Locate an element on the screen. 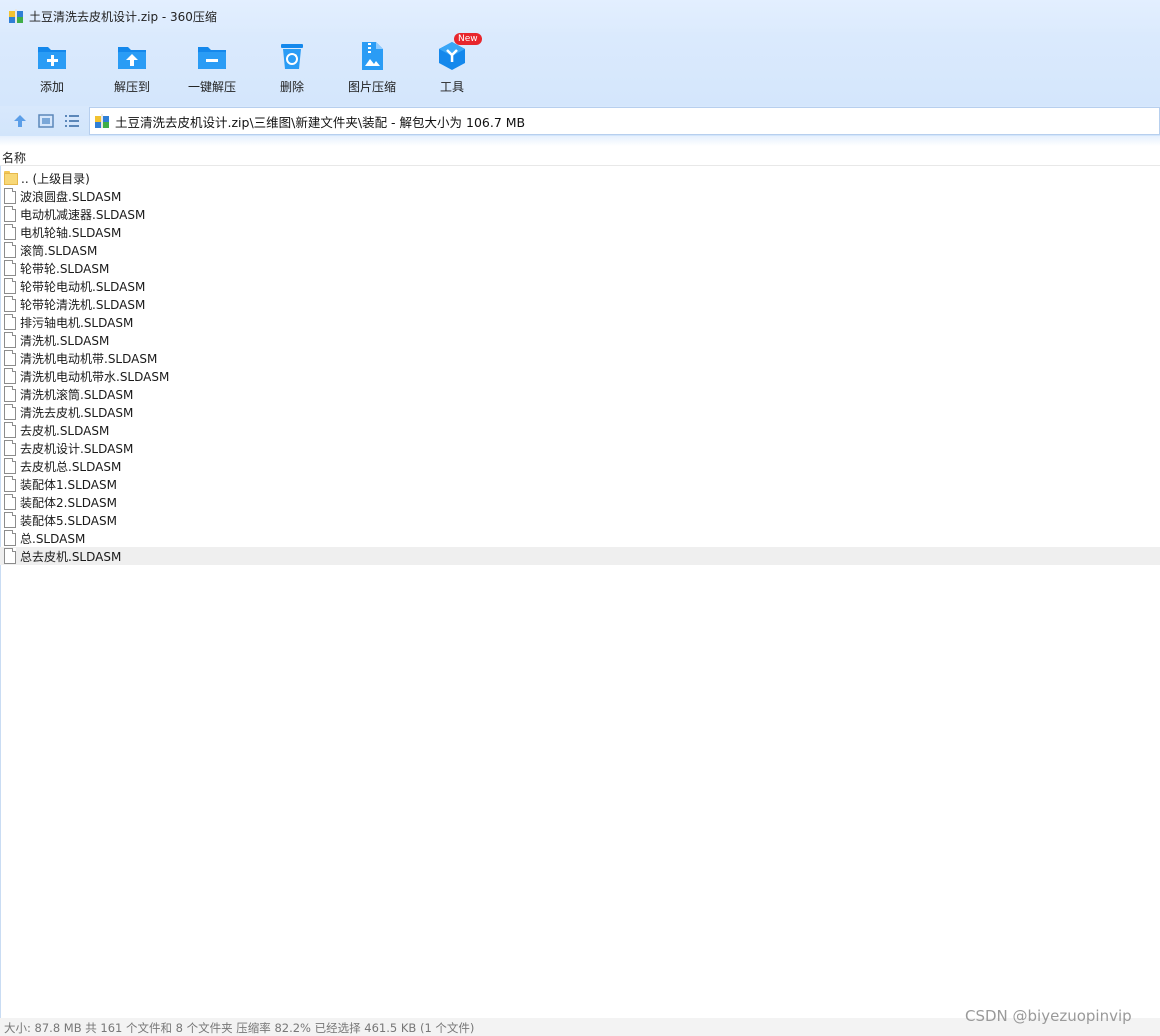  archive-app-icon is located at coordinates (16, 16).